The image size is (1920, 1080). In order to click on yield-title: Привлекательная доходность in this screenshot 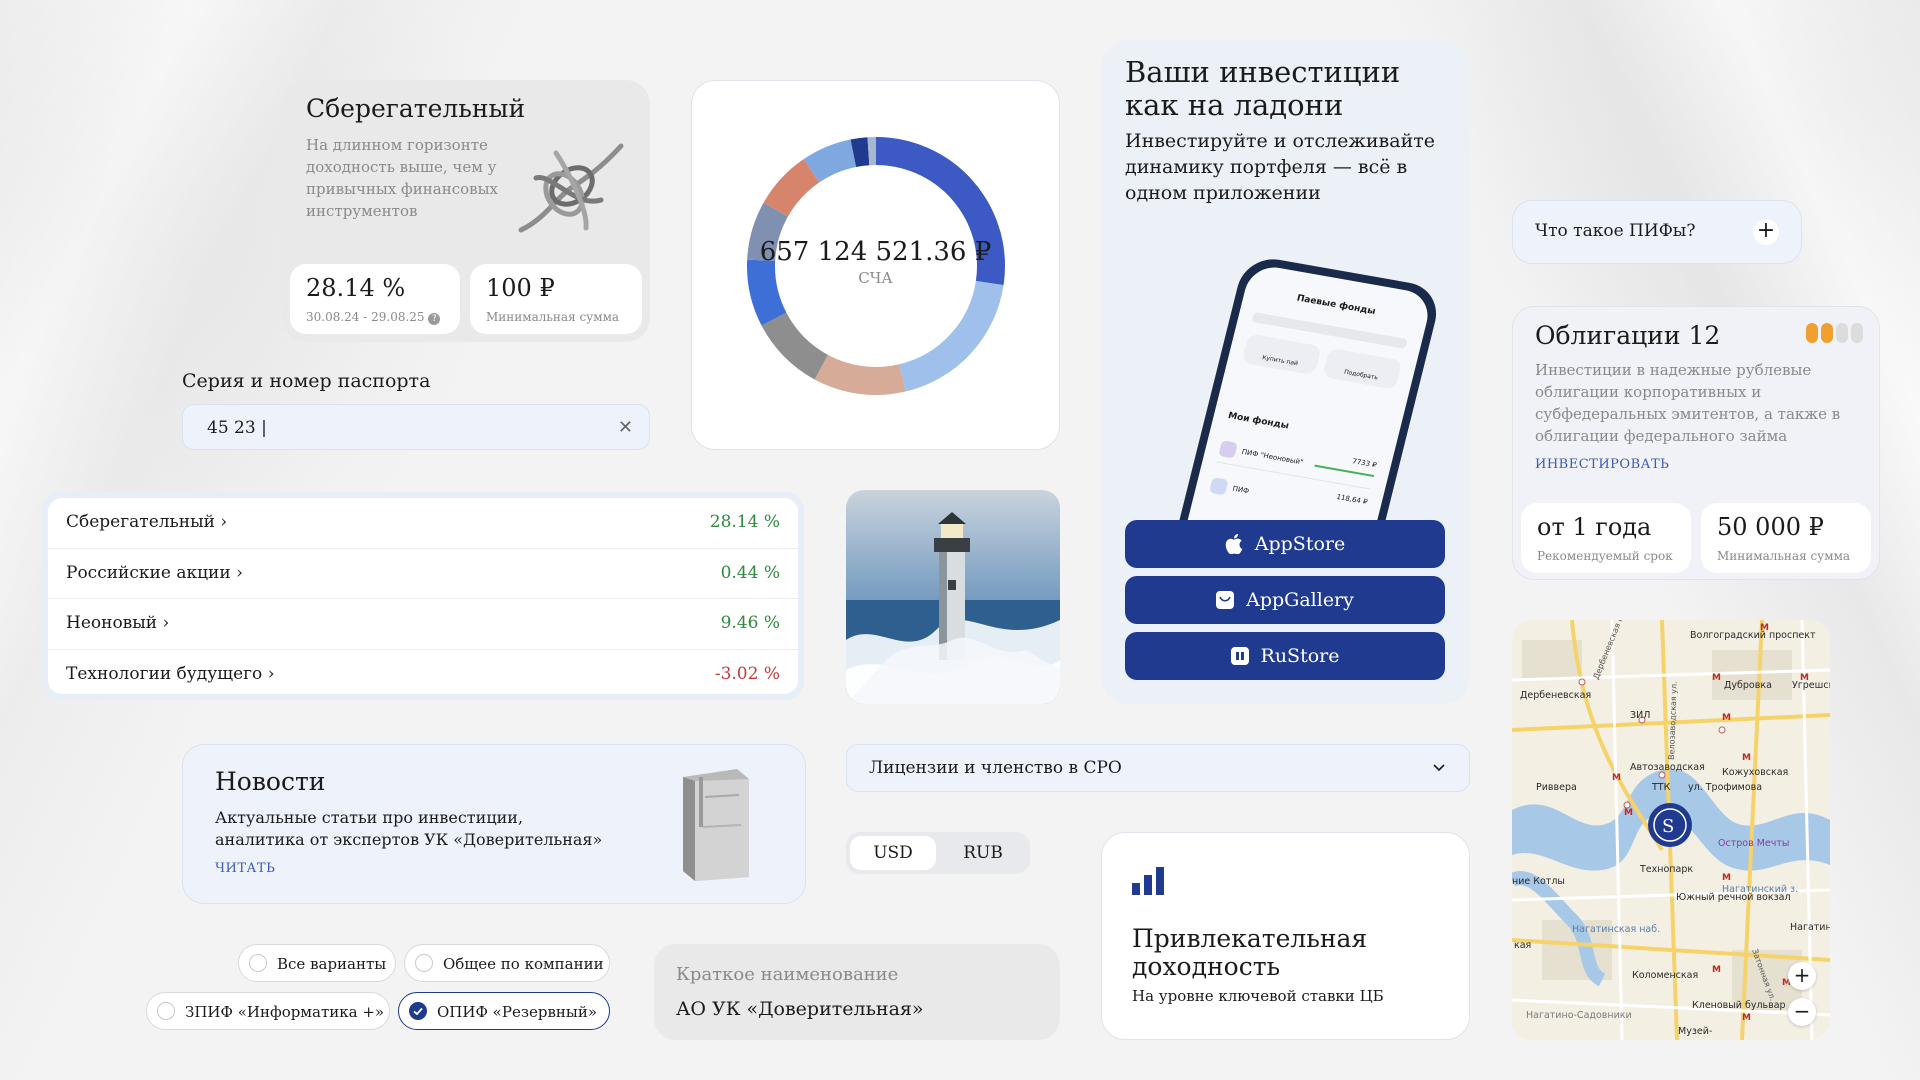, I will do `click(1249, 953)`.